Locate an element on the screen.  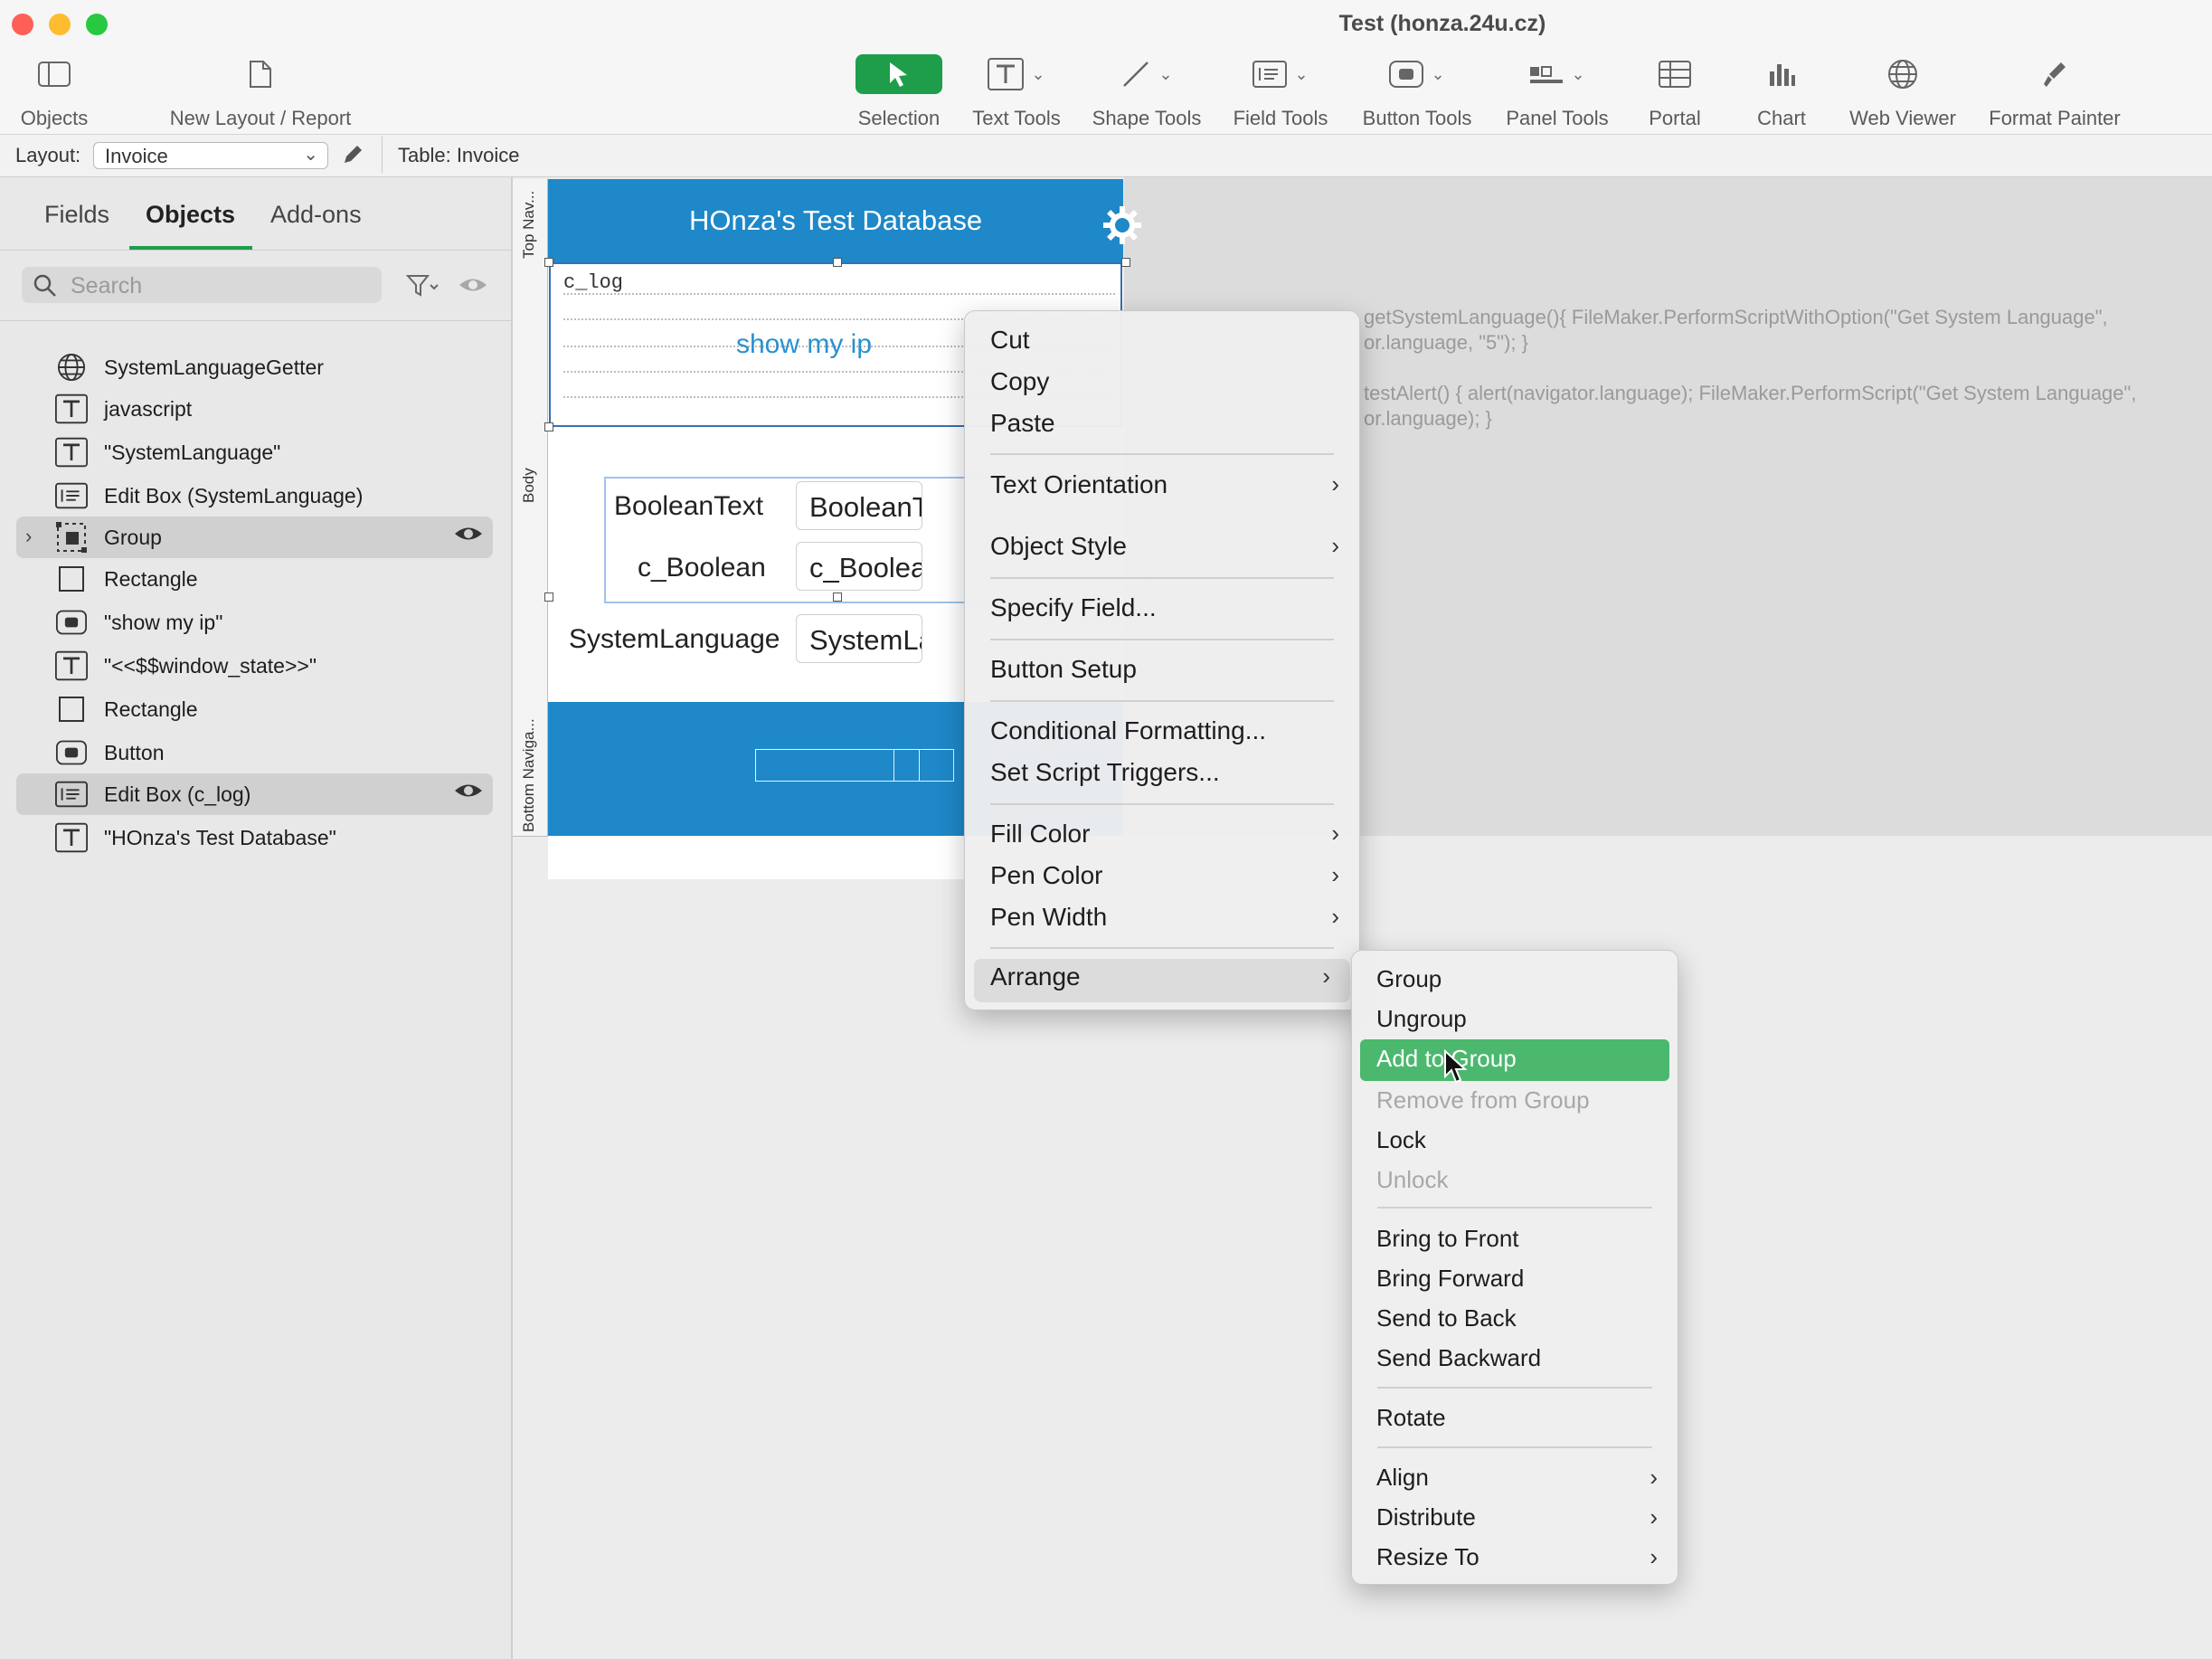
tab-fields: Fields is located at coordinates (76, 215).